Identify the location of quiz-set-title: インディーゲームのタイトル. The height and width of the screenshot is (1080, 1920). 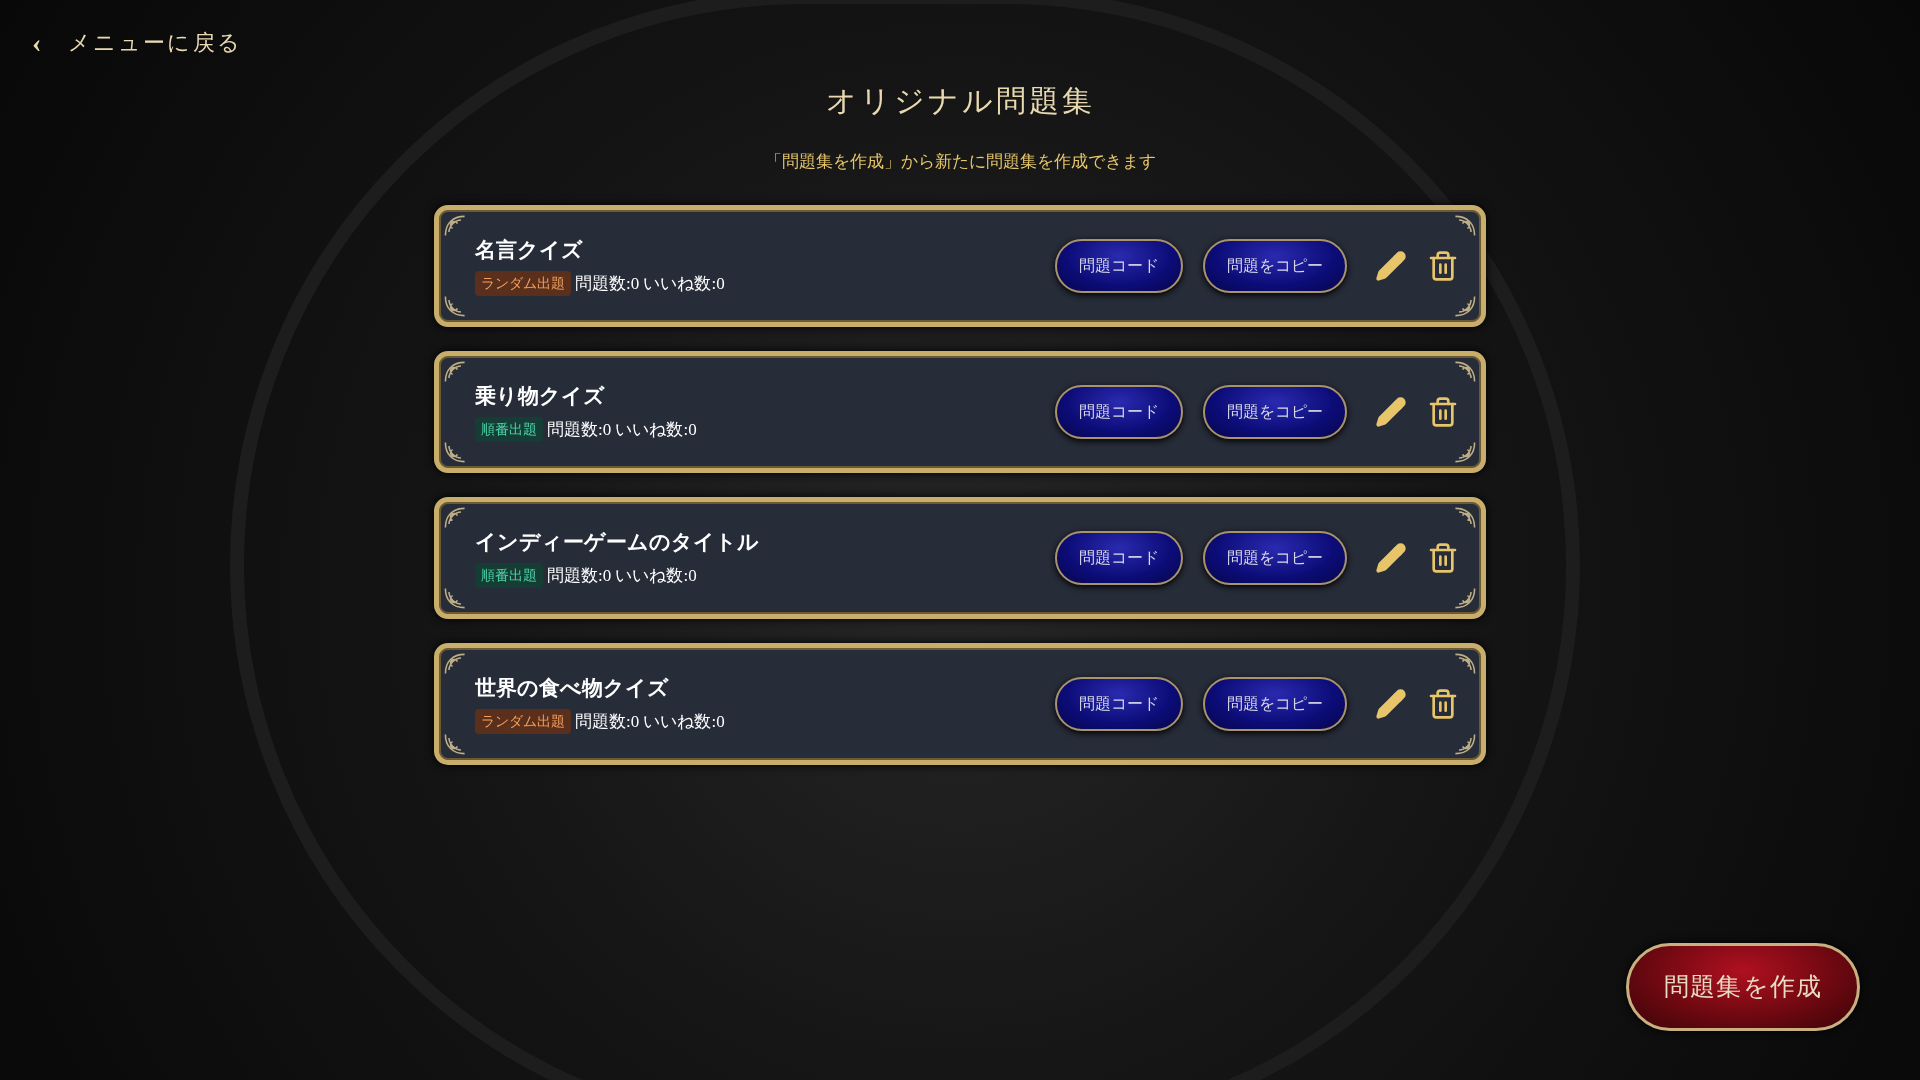
(617, 542).